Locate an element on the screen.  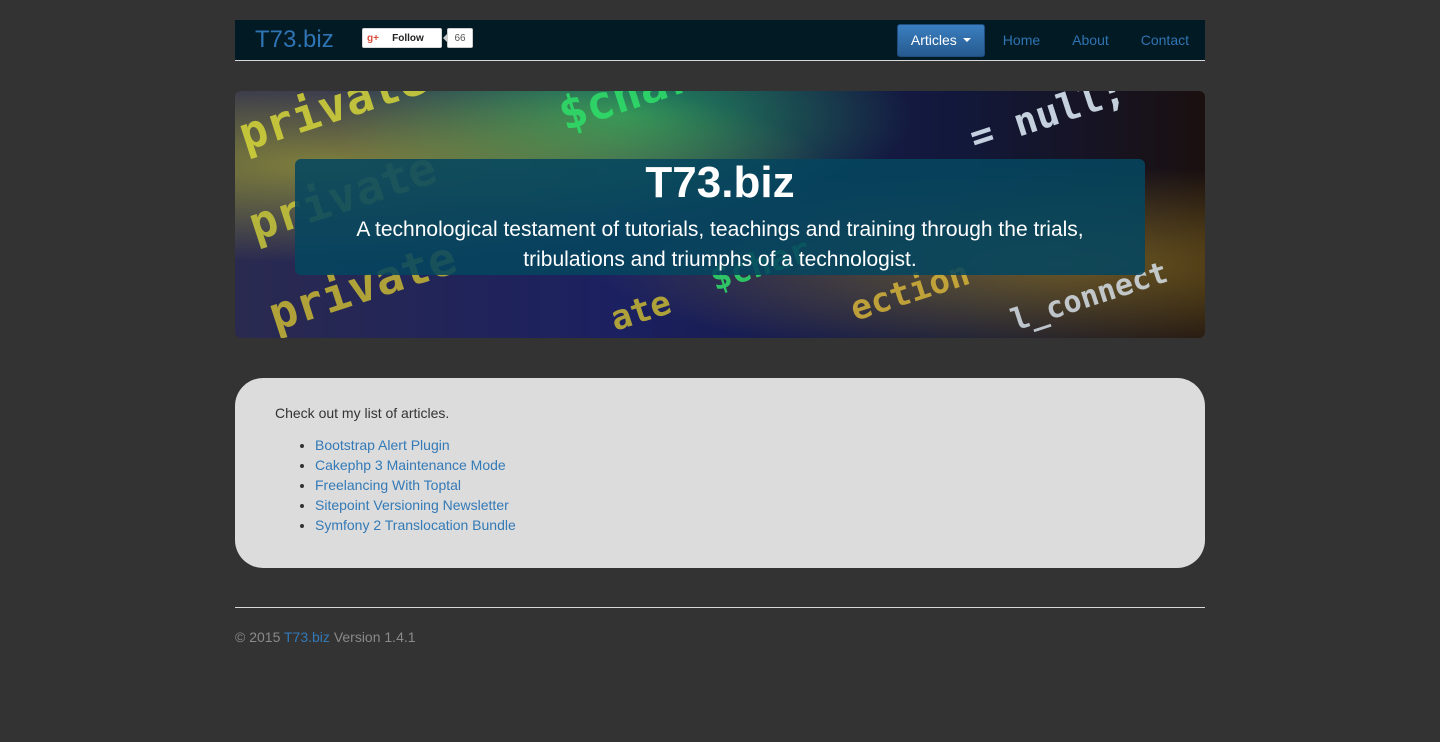
nav-link-about: About is located at coordinates (1090, 40).